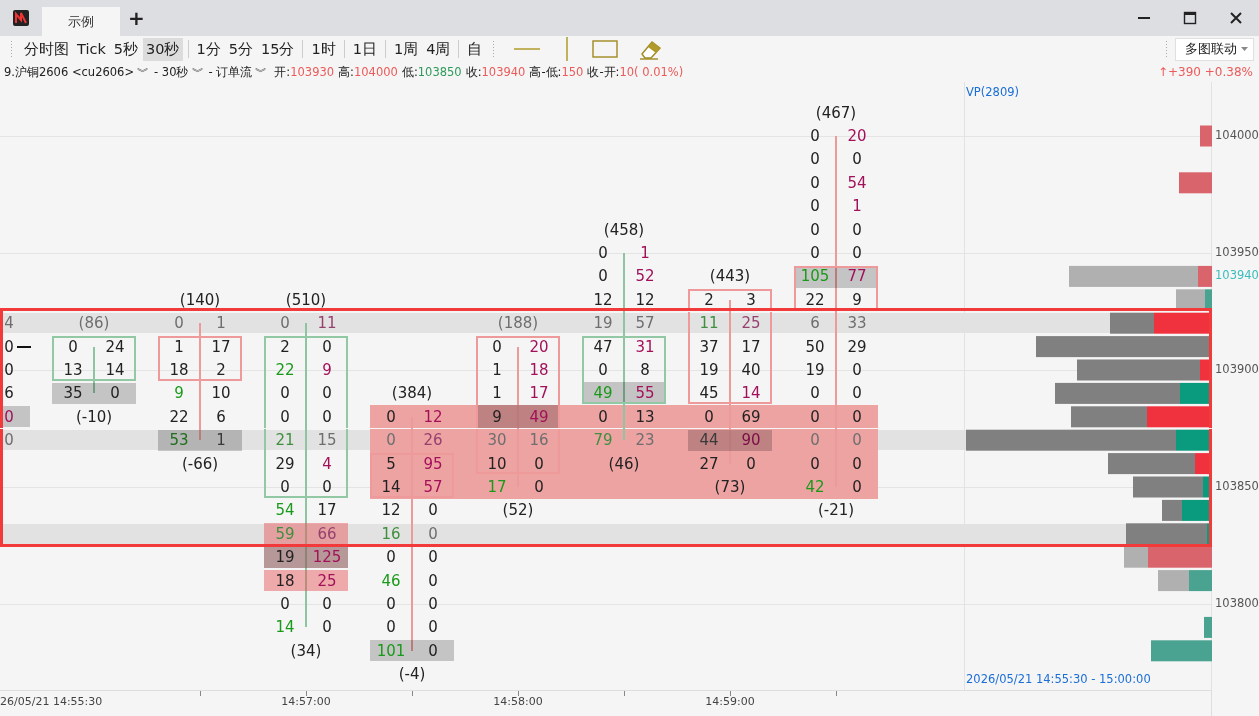 This screenshot has height=716, width=1259. Describe the element at coordinates (171, 72) in the screenshot. I see `selector-label: - 30秒` at that location.